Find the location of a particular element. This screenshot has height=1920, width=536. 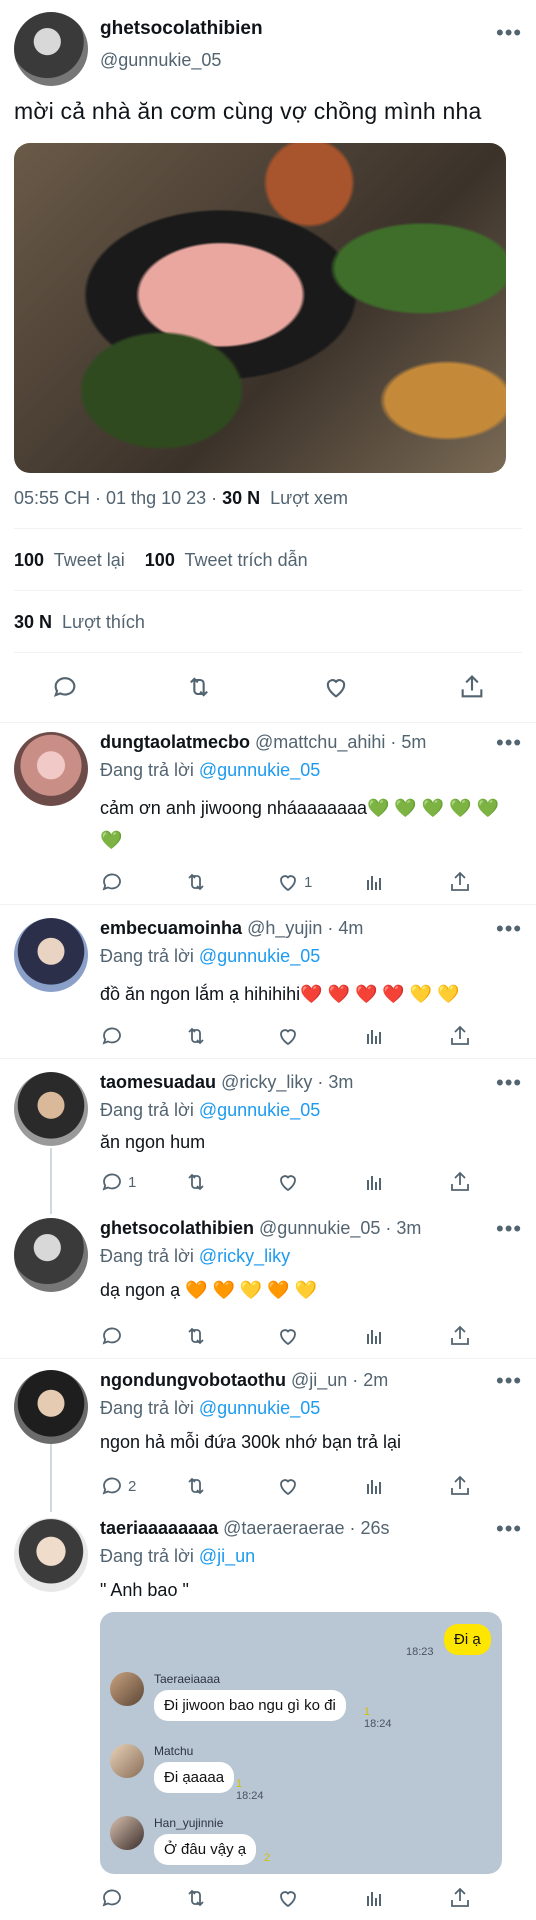

reply-text: ăn ngon hum is located at coordinates (153, 1142).